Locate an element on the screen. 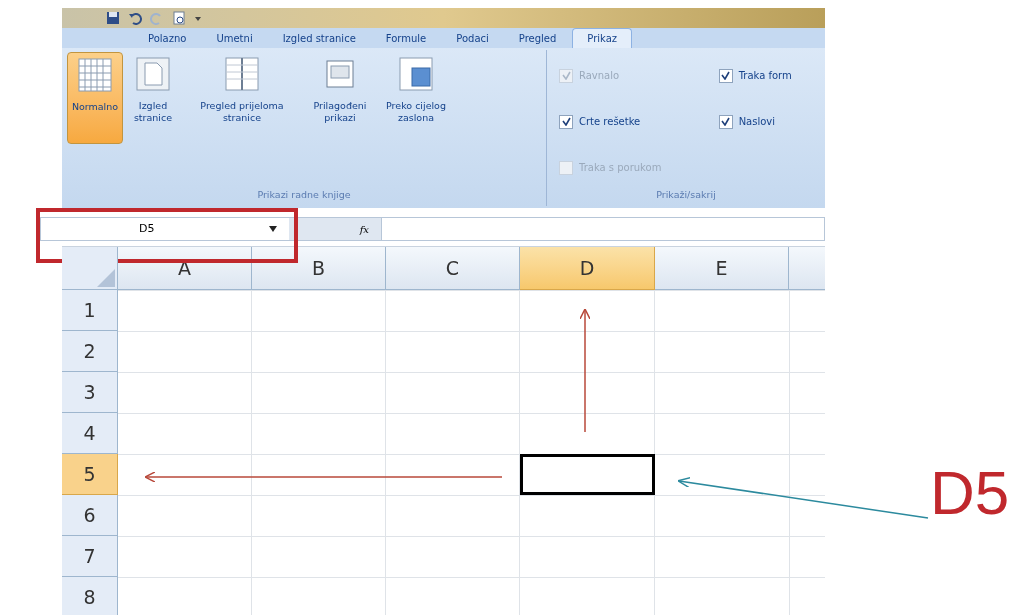 This screenshot has height=615, width=1032. row-header: 7 is located at coordinates (90, 556).